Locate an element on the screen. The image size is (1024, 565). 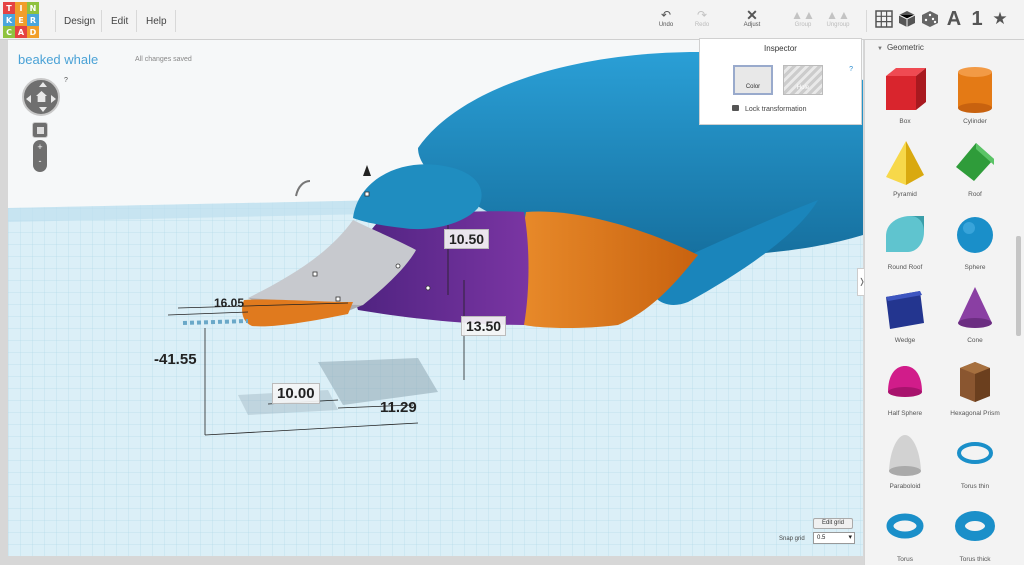
number-tool-button: 1 is located at coordinates (977, 19).